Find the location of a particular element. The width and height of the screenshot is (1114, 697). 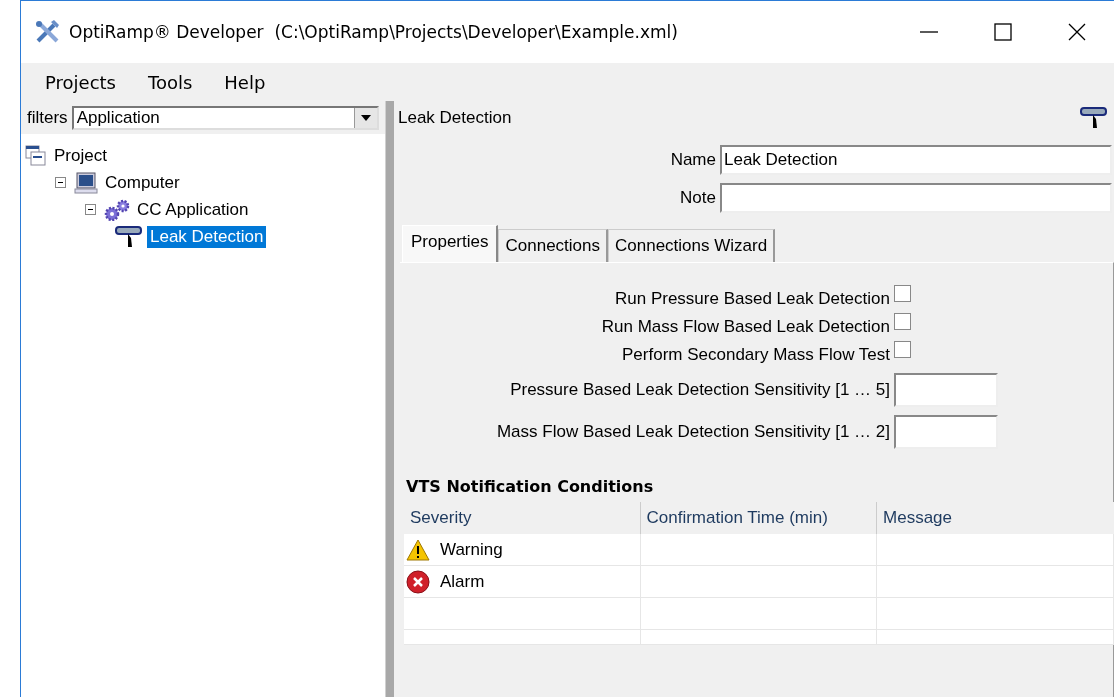

windows-icon is located at coordinates (36, 155).